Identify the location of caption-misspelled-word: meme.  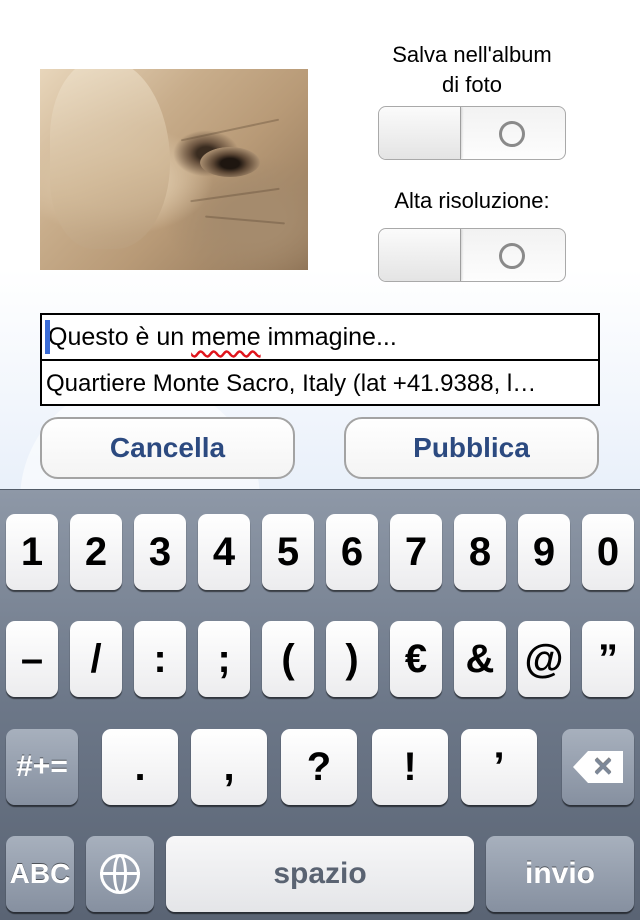
(226, 337).